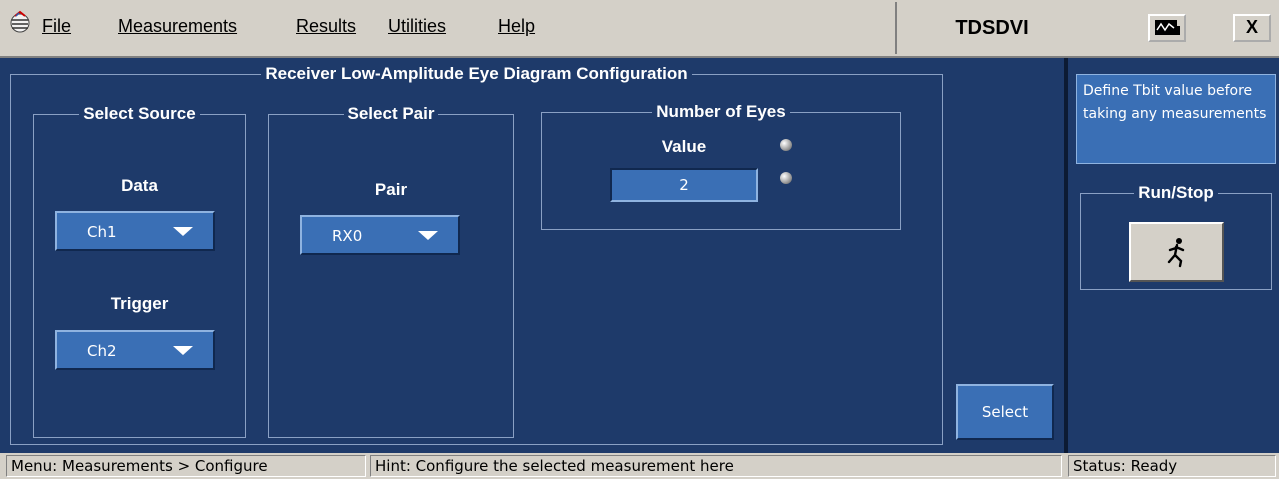 This screenshot has width=1279, height=479. I want to click on app-title-text: TDSDVI, so click(992, 27).